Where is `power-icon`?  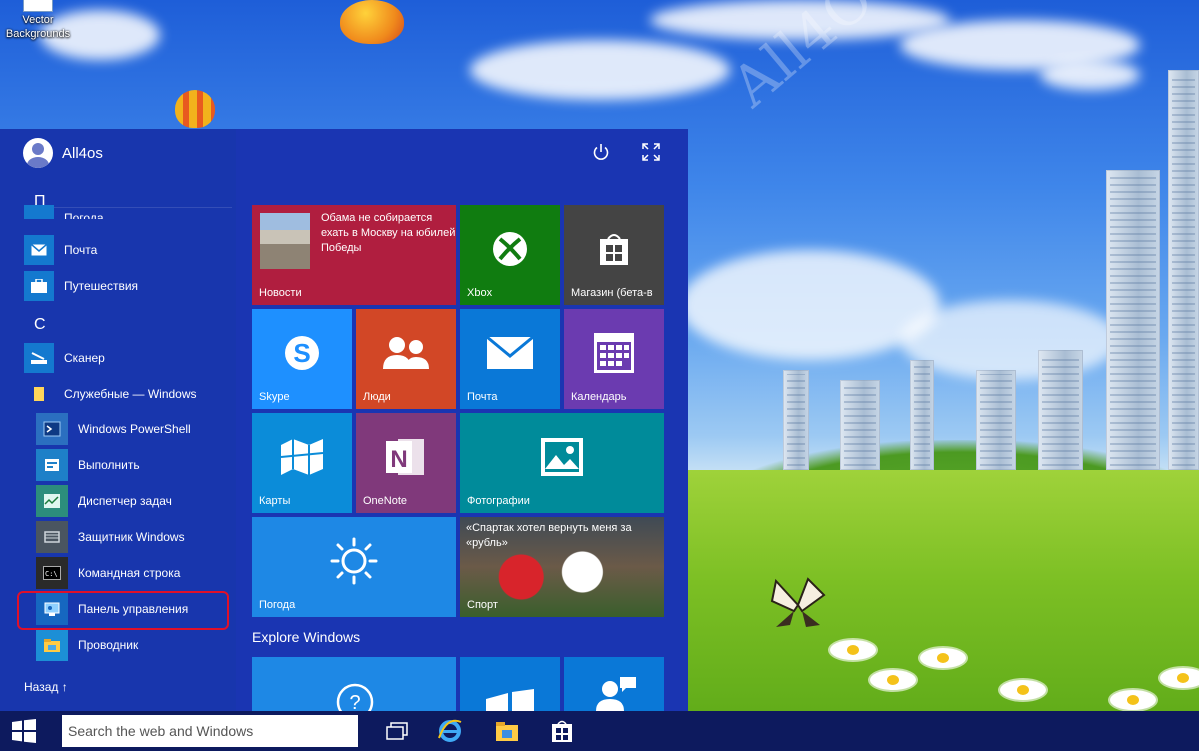
power-icon is located at coordinates (601, 152).